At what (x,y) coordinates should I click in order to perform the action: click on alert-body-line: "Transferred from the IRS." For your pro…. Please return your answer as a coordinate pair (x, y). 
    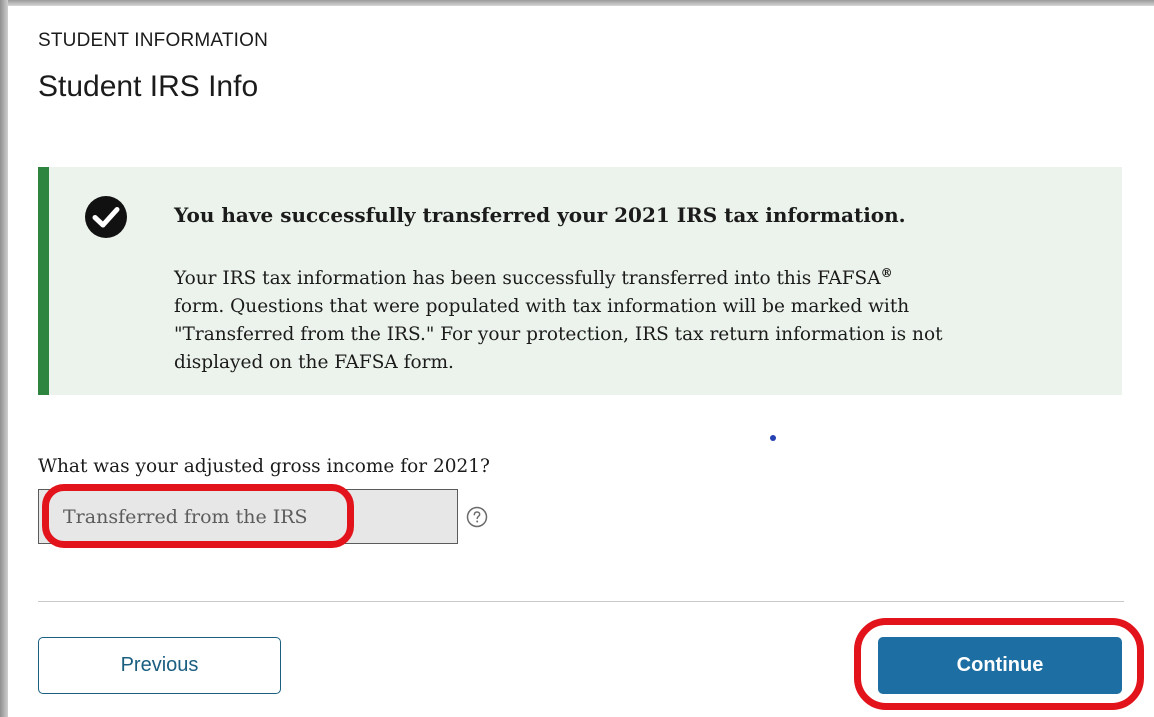
    Looking at the image, I should click on (558, 335).